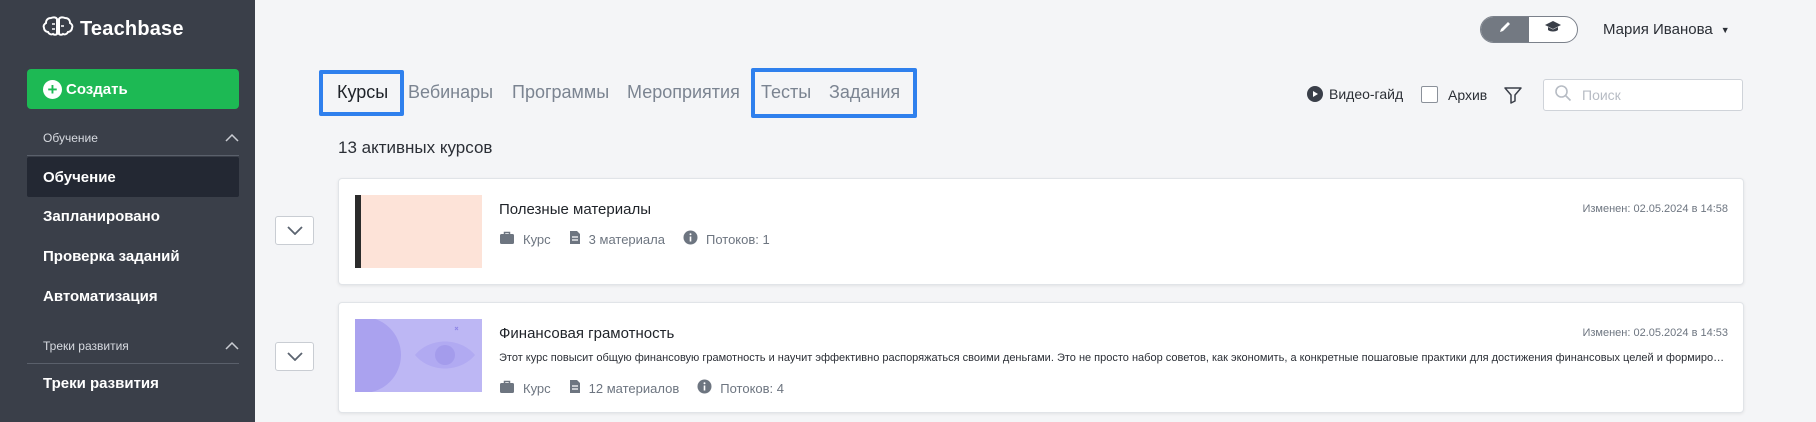  Describe the element at coordinates (133, 216) in the screenshot. I see `sidebar-item-scheduled: Запланировано` at that location.